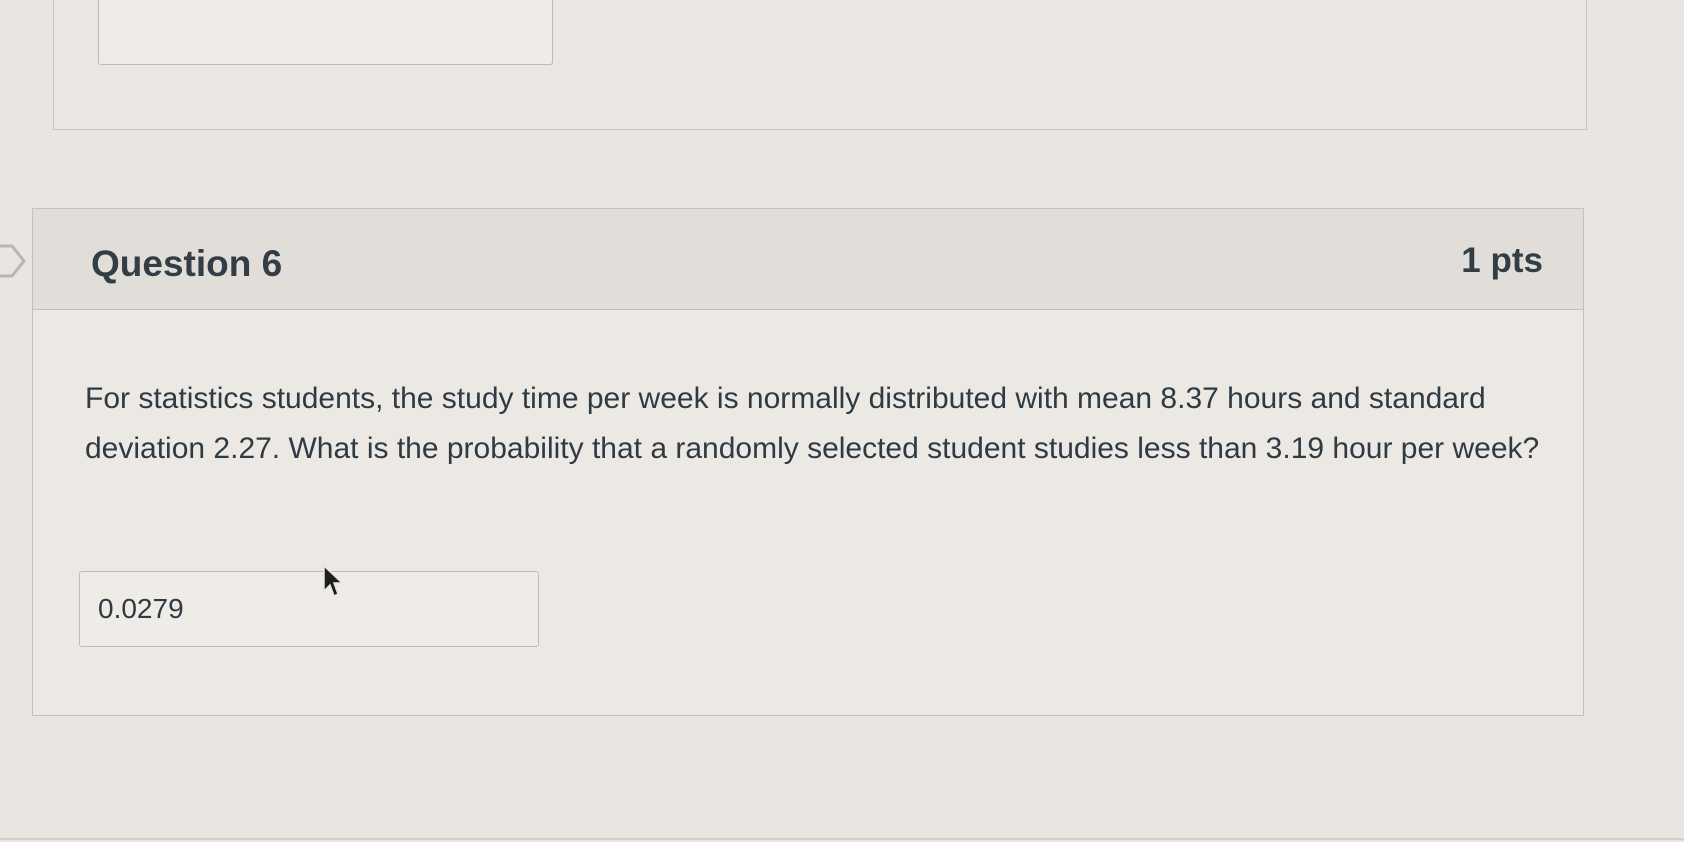 The image size is (1684, 842). I want to click on flag-marker-icon, so click(18, 261).